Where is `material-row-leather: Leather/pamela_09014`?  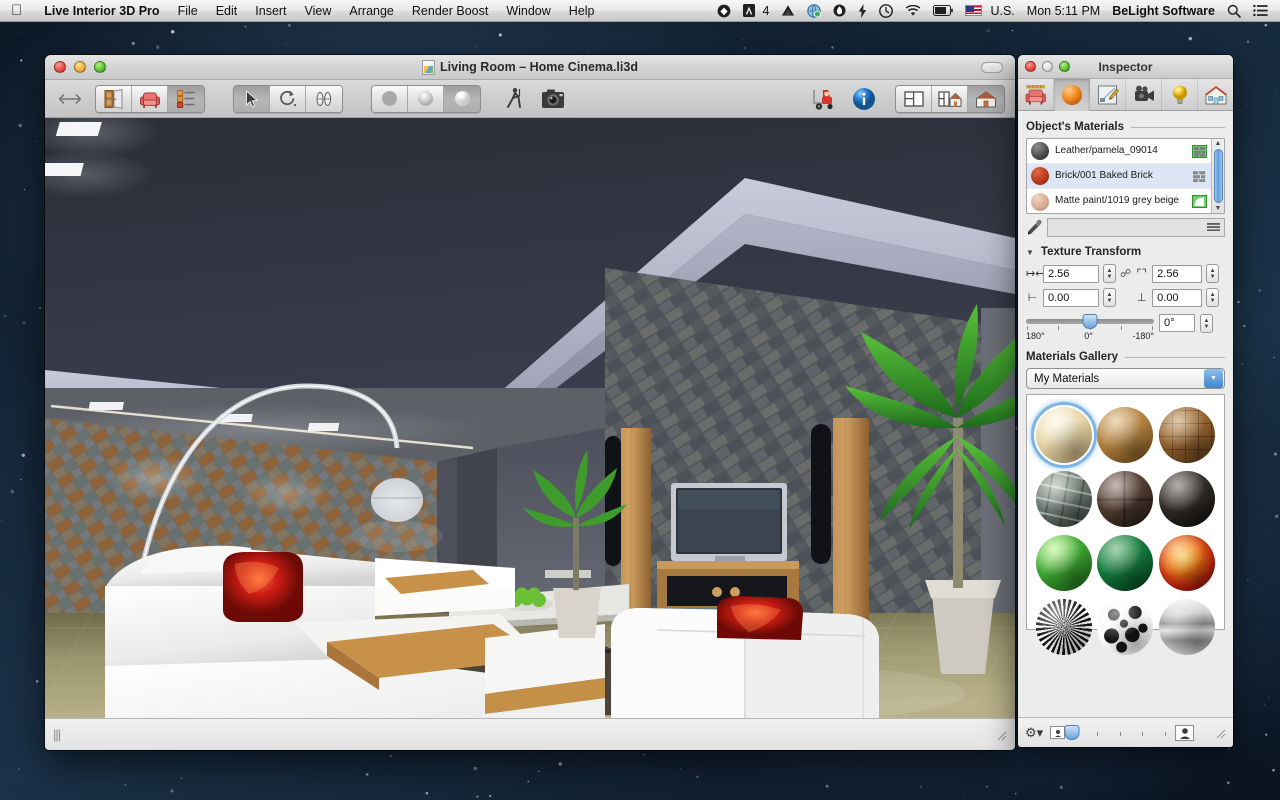
material-row-leather: Leather/pamela_09014 is located at coordinates (1119, 151).